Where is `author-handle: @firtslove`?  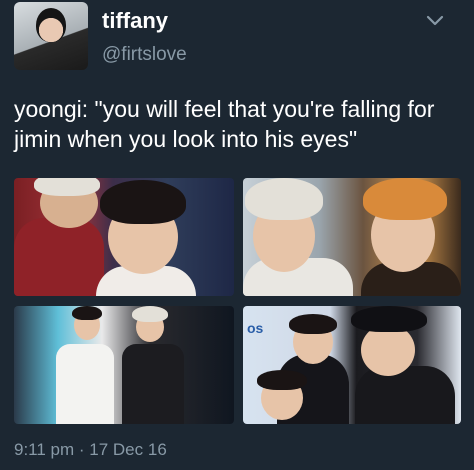 author-handle: @firtslove is located at coordinates (144, 55).